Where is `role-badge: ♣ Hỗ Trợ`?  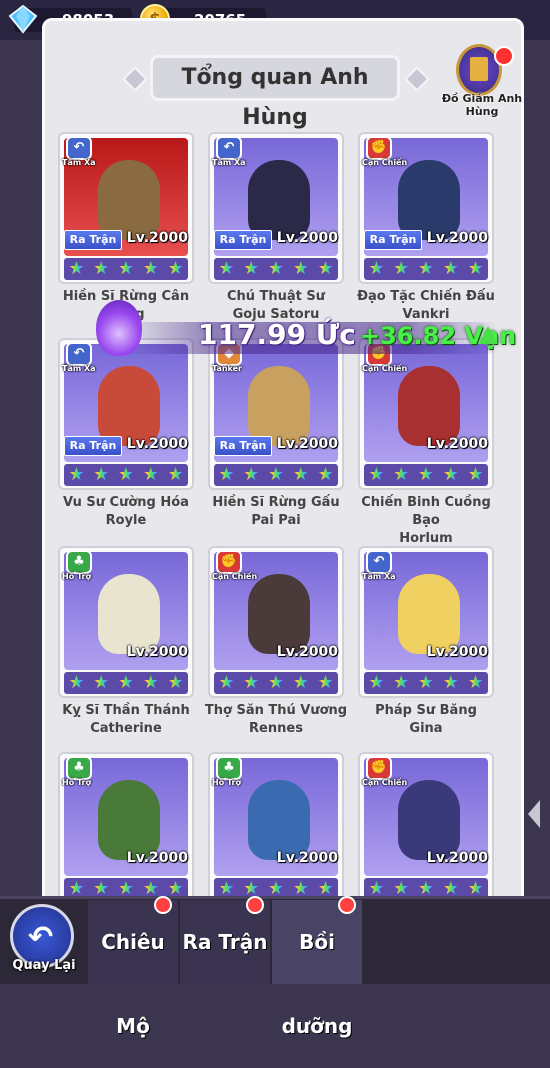 role-badge: ♣ Hỗ Trợ is located at coordinates (79, 567).